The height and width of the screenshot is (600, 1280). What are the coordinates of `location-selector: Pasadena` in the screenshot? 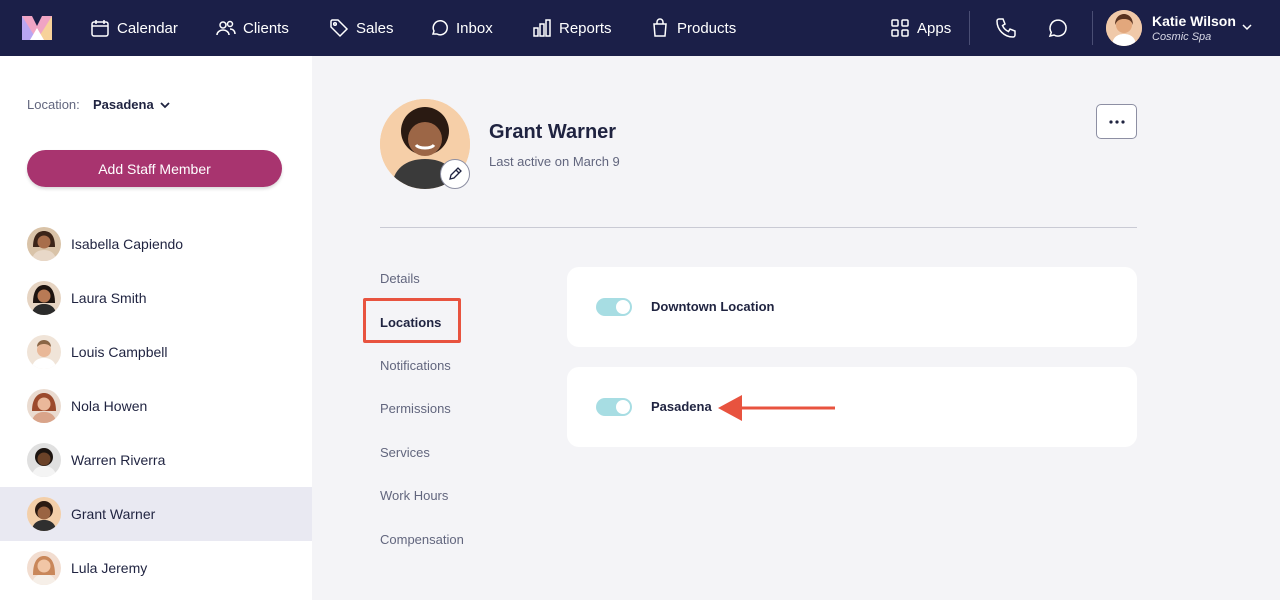 It's located at (123, 104).